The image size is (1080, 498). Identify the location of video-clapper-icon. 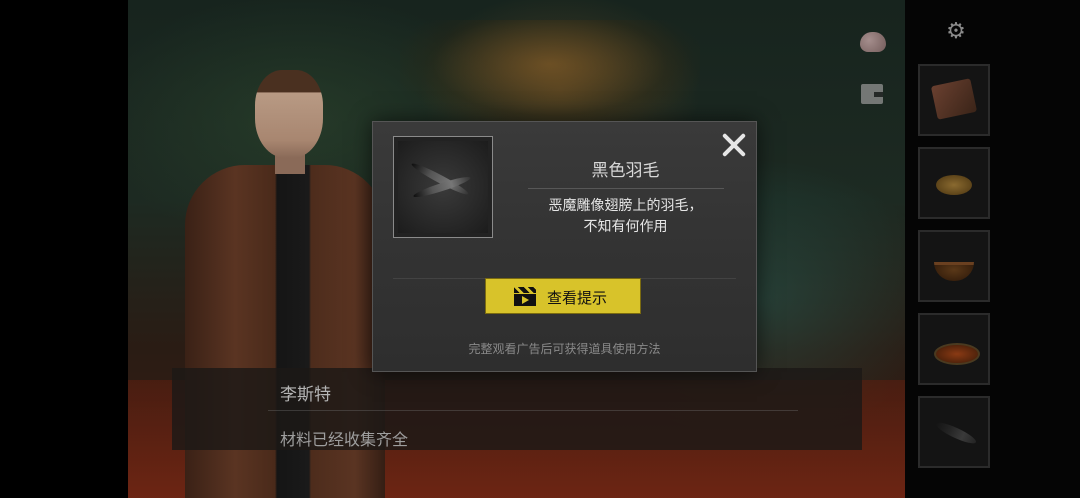
(525, 296).